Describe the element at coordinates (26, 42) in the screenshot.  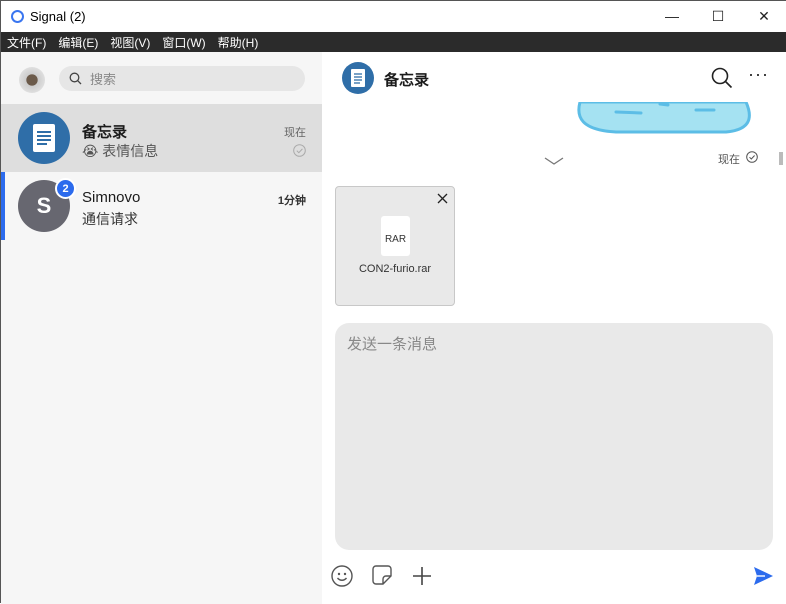
I see `menu-file: 文件(F)` at that location.